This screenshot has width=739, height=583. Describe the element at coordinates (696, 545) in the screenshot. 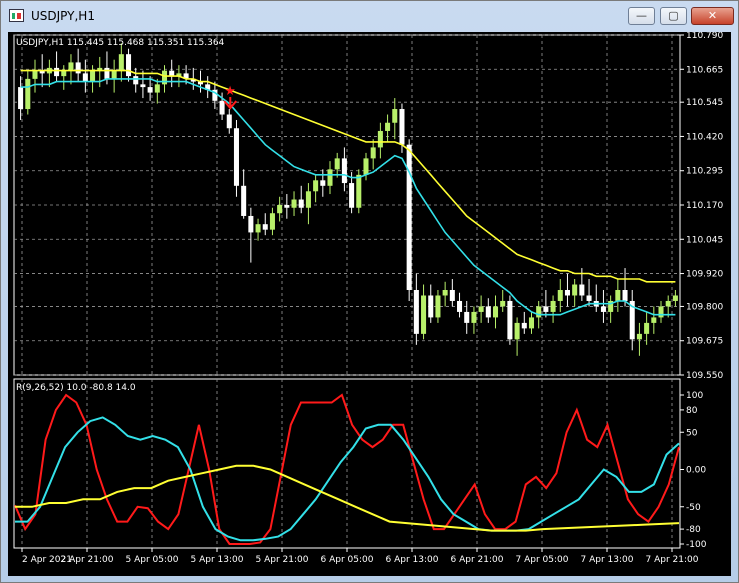

I see `indicator-tick-label: -100` at that location.